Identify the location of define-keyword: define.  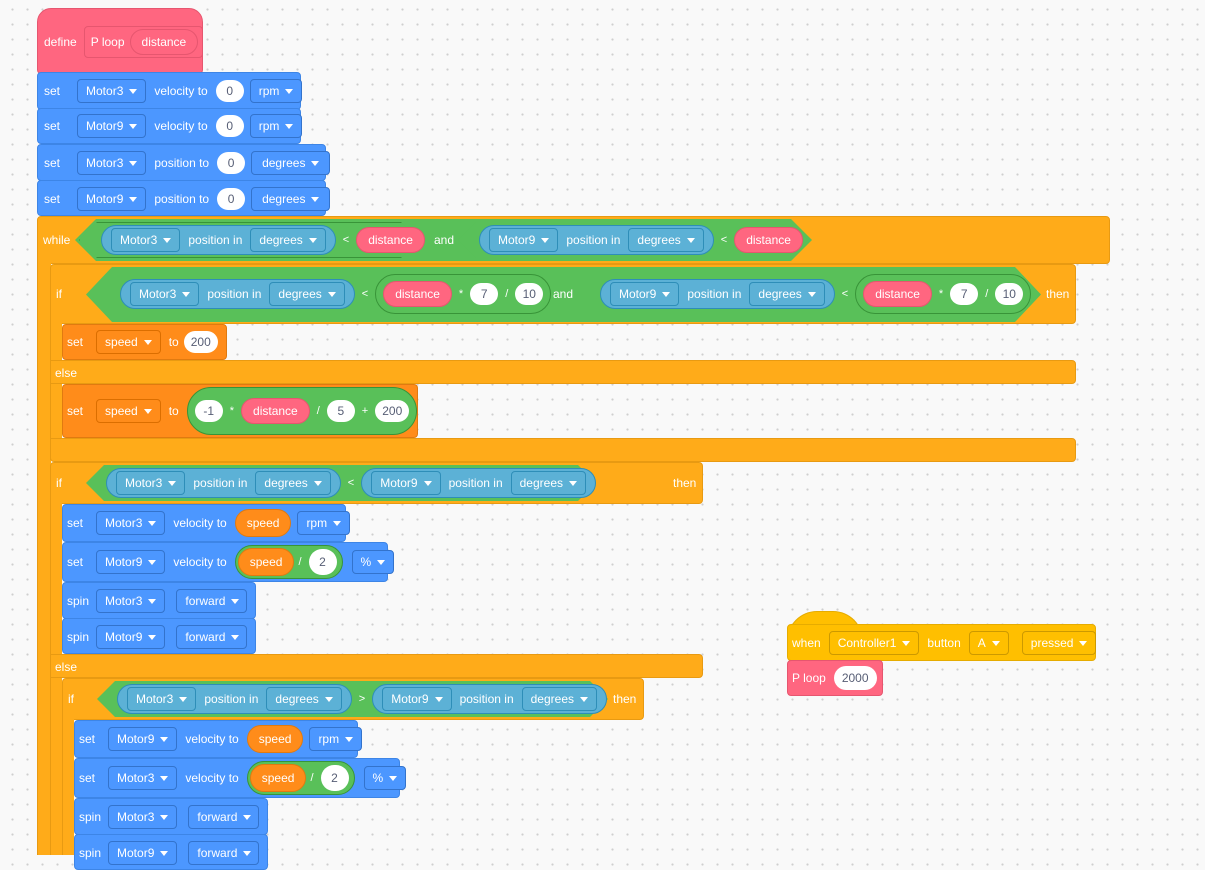
(60, 42).